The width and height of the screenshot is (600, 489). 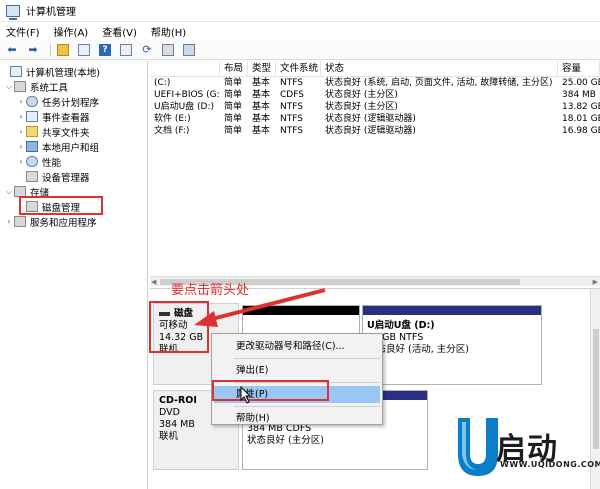 I want to click on tree-item-local-users: › 本地用户和组, so click(x=73, y=146).